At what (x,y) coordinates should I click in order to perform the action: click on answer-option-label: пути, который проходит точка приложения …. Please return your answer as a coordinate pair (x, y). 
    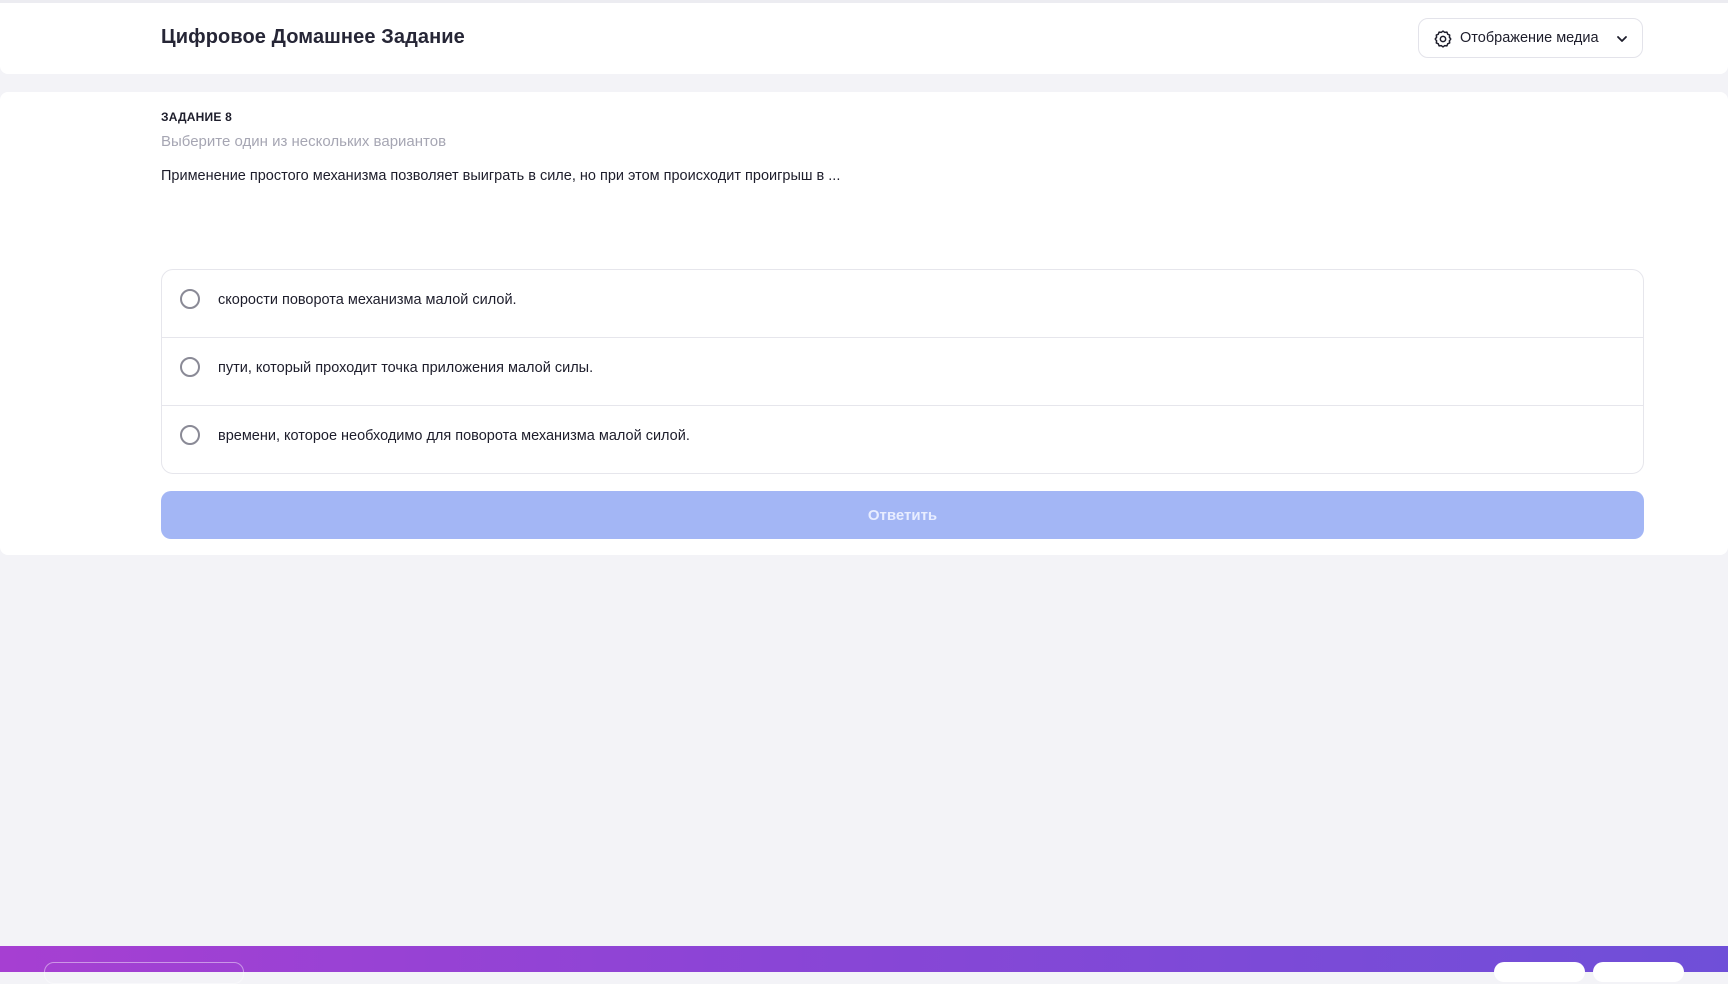
    Looking at the image, I should click on (406, 368).